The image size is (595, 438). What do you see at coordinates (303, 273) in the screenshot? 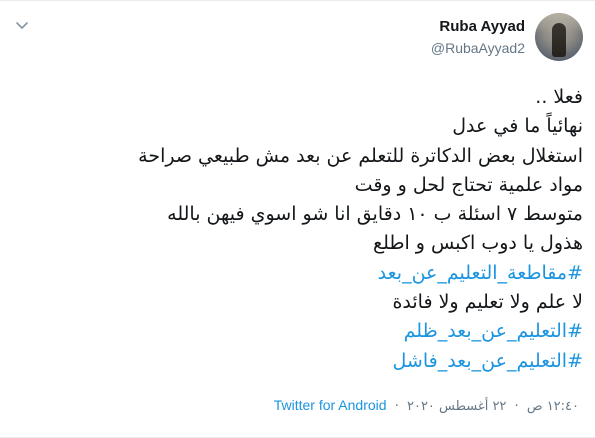
I see `hashtag-link: #مقاطعة_التعليم_عن_بعد` at bounding box center [303, 273].